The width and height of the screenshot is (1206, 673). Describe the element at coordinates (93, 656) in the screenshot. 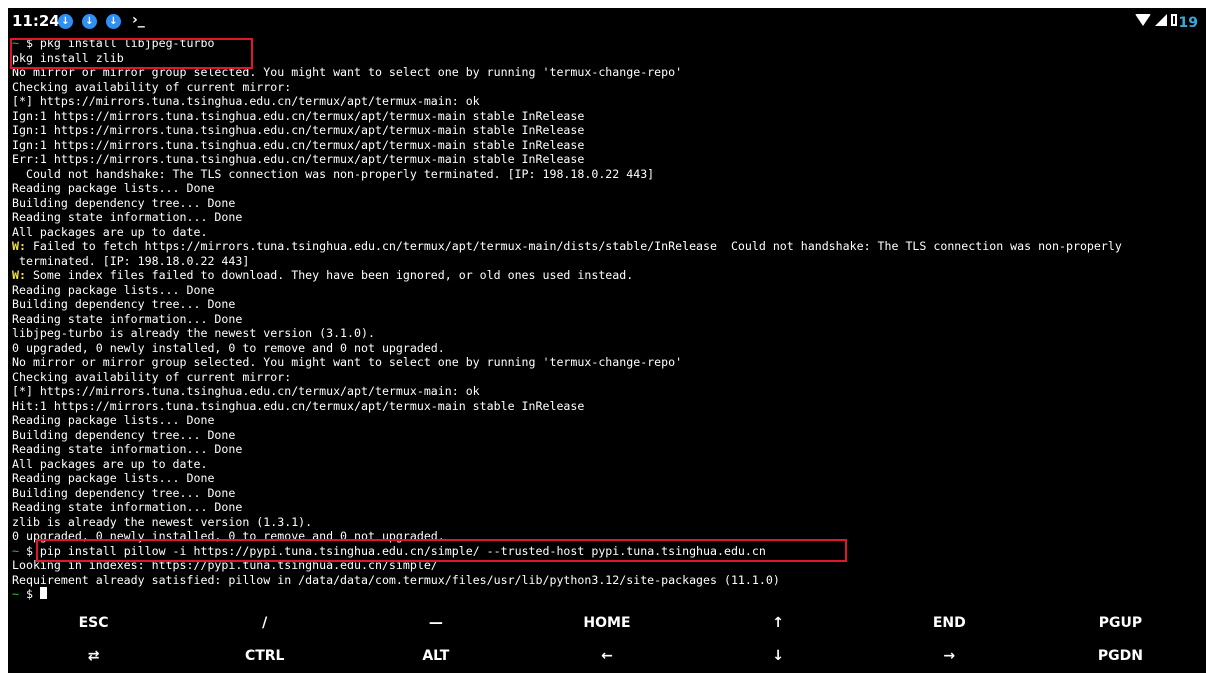

I see `key-tab-icon: ⇄` at that location.